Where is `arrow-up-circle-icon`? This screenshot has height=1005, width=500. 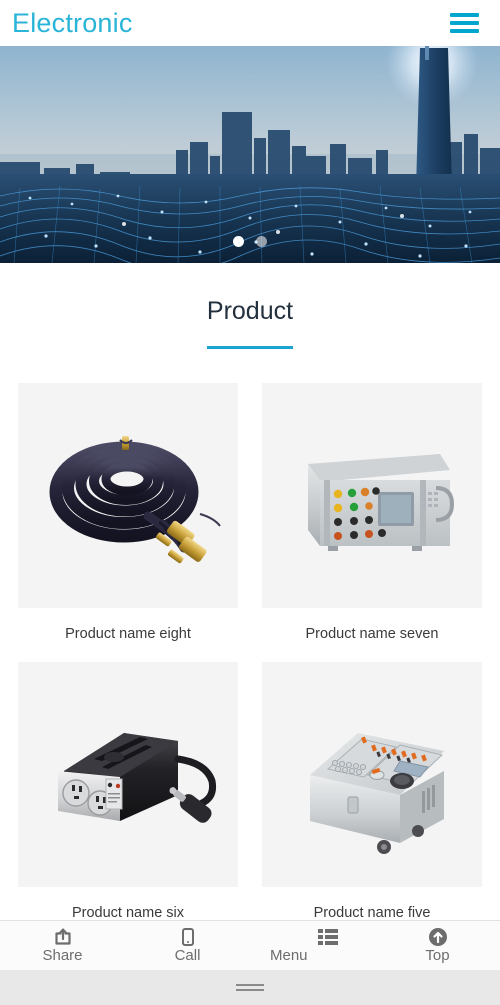
arrow-up-circle-icon is located at coordinates (438, 937).